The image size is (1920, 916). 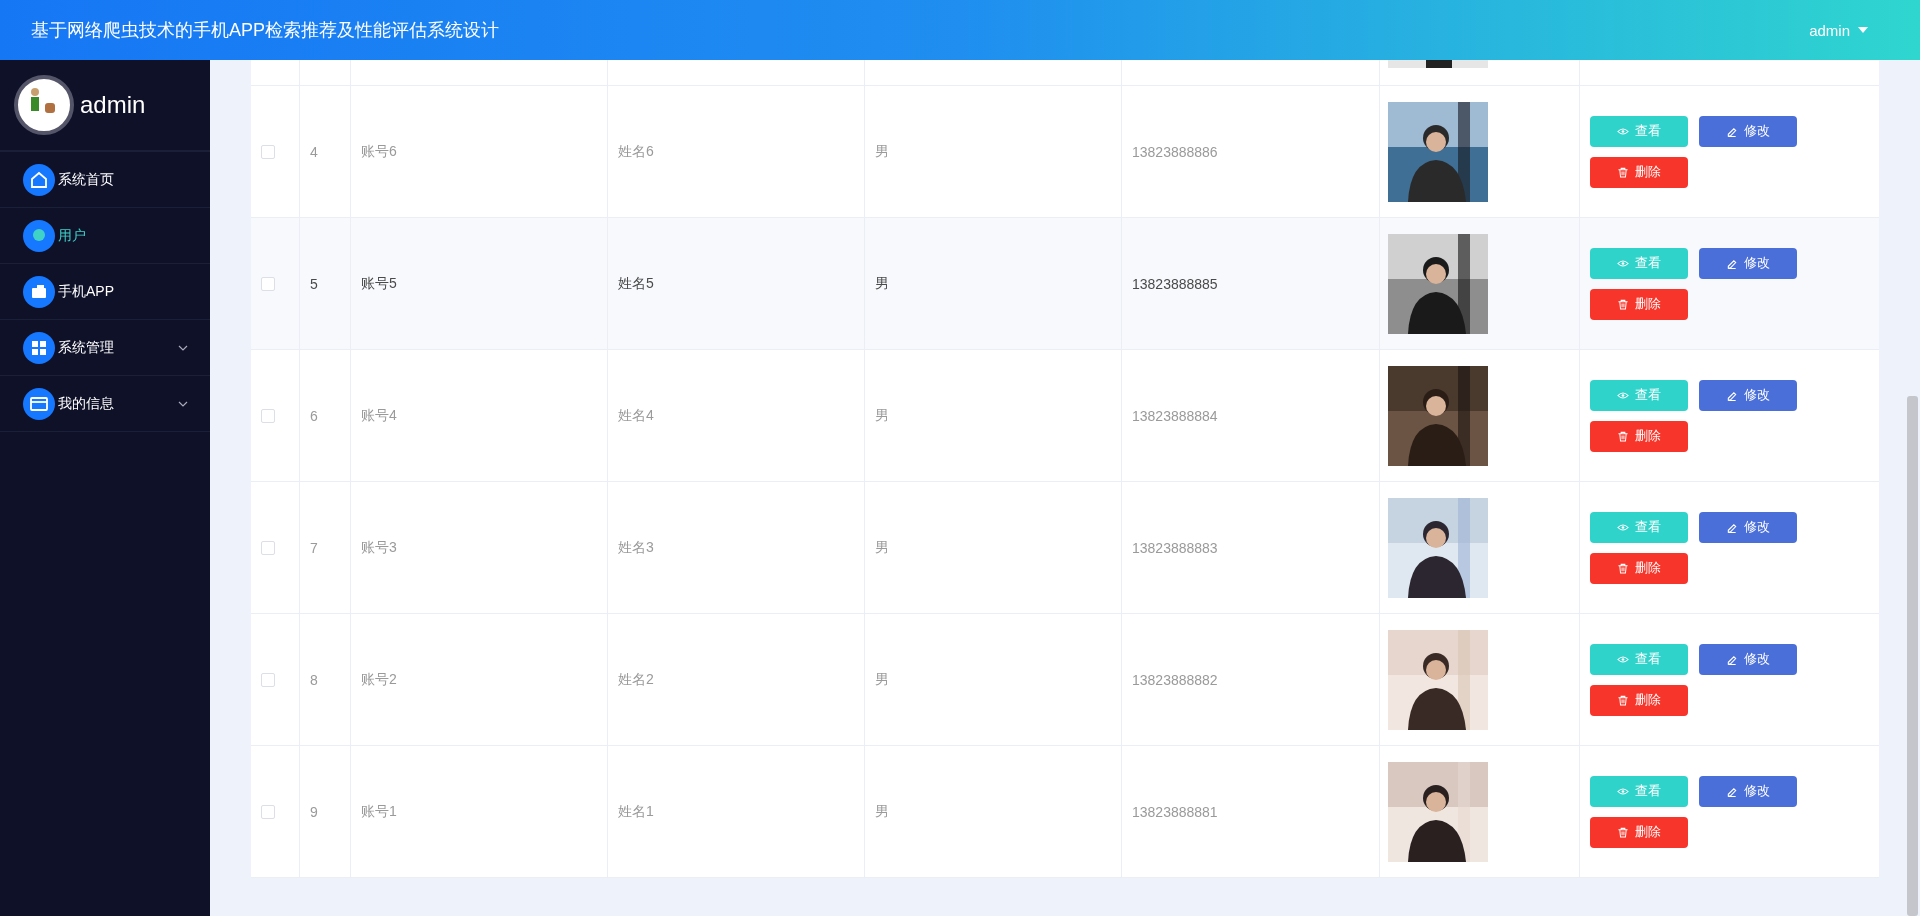 What do you see at coordinates (44, 105) in the screenshot?
I see `avatar` at bounding box center [44, 105].